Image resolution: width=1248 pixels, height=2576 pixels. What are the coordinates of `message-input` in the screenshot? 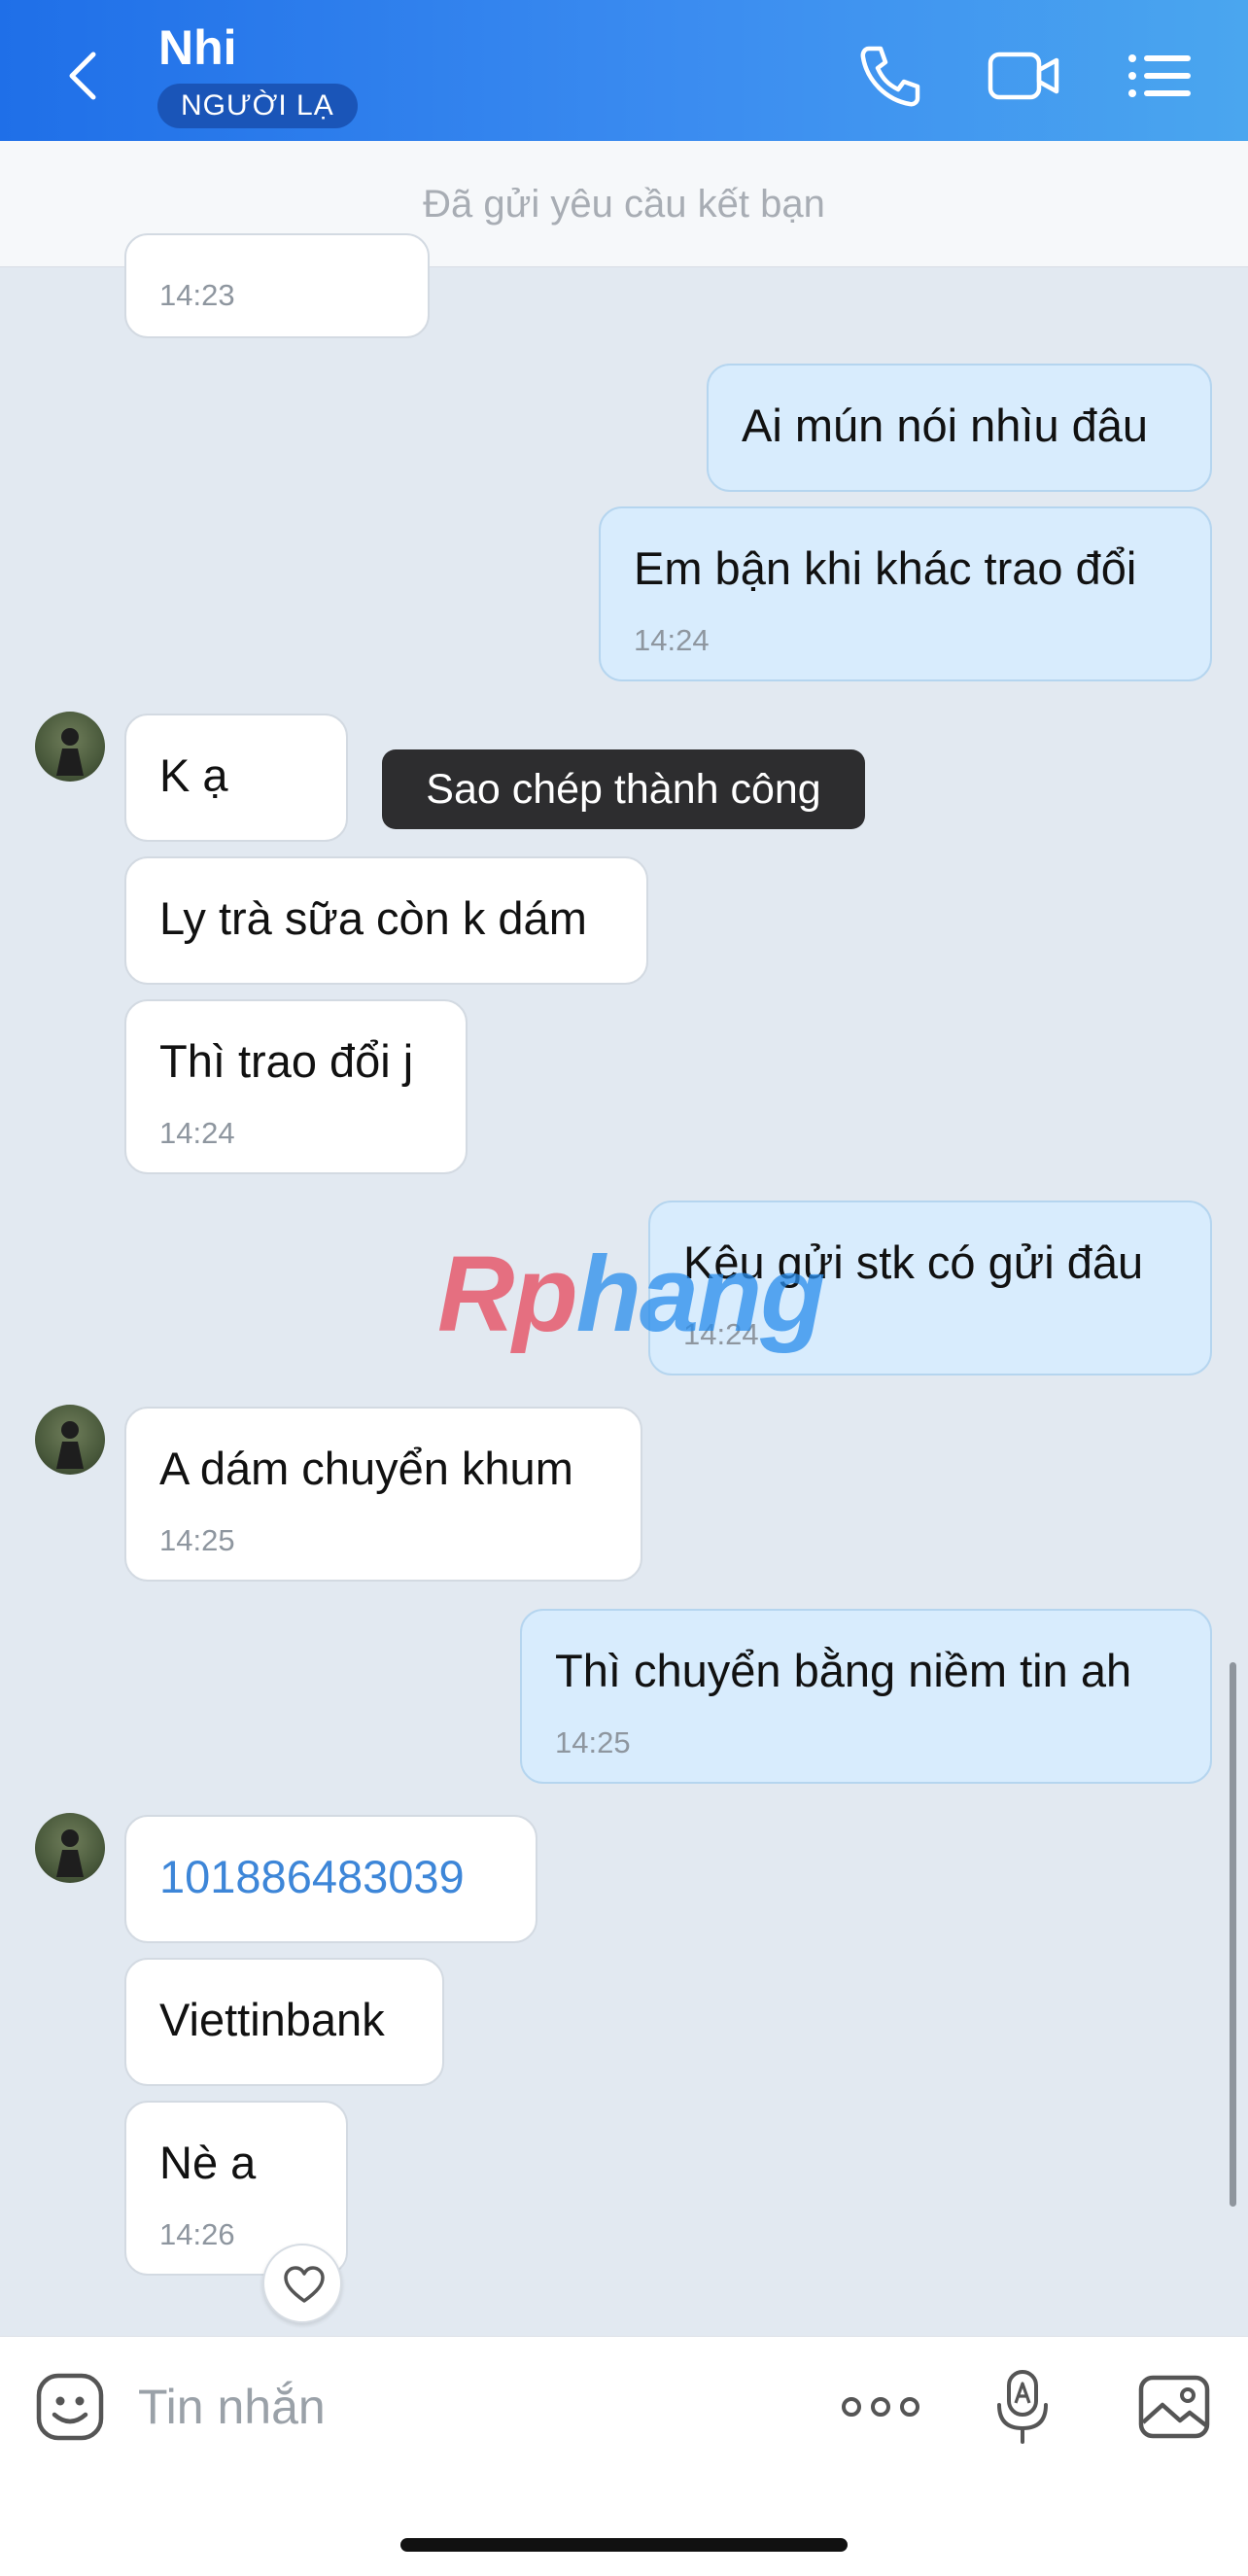 It's located at (468, 2407).